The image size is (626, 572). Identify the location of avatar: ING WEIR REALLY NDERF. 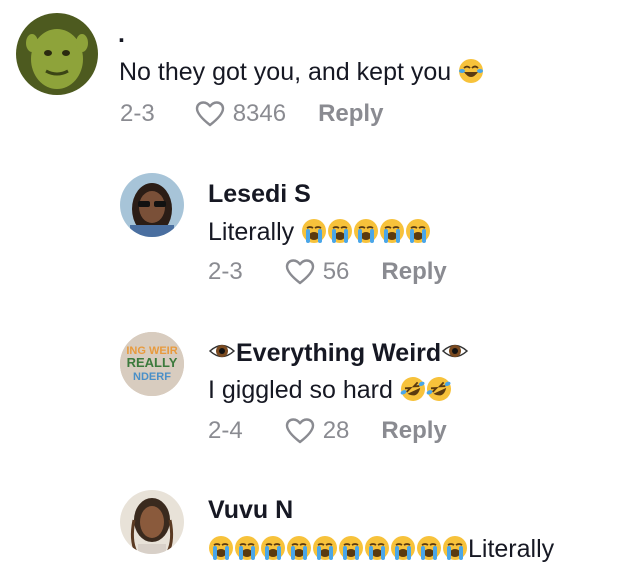
(152, 364).